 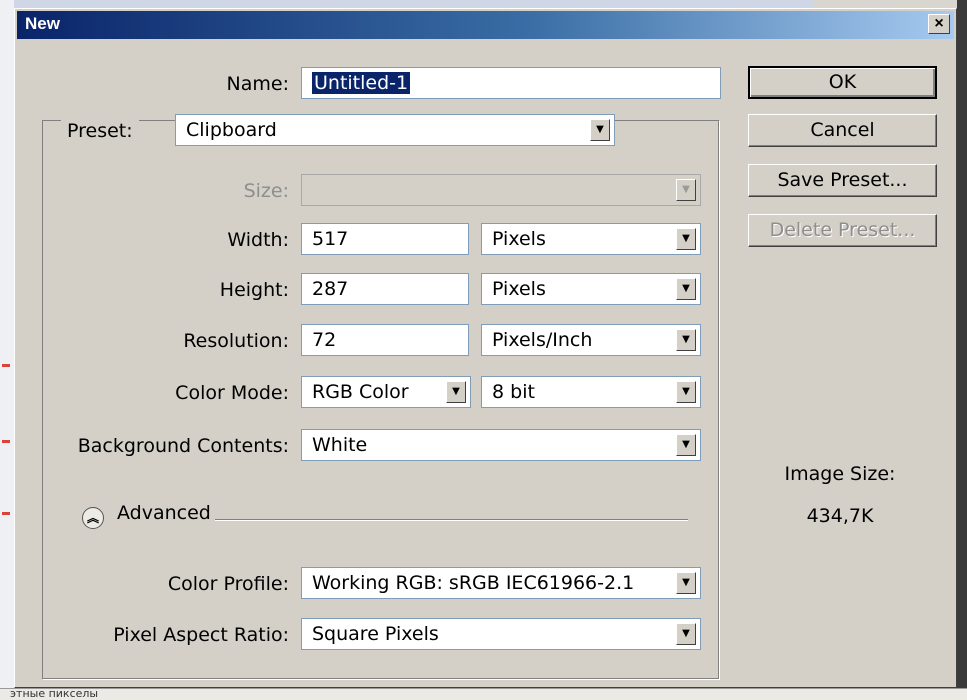 I want to click on advanced-label: Advanced, so click(x=164, y=513).